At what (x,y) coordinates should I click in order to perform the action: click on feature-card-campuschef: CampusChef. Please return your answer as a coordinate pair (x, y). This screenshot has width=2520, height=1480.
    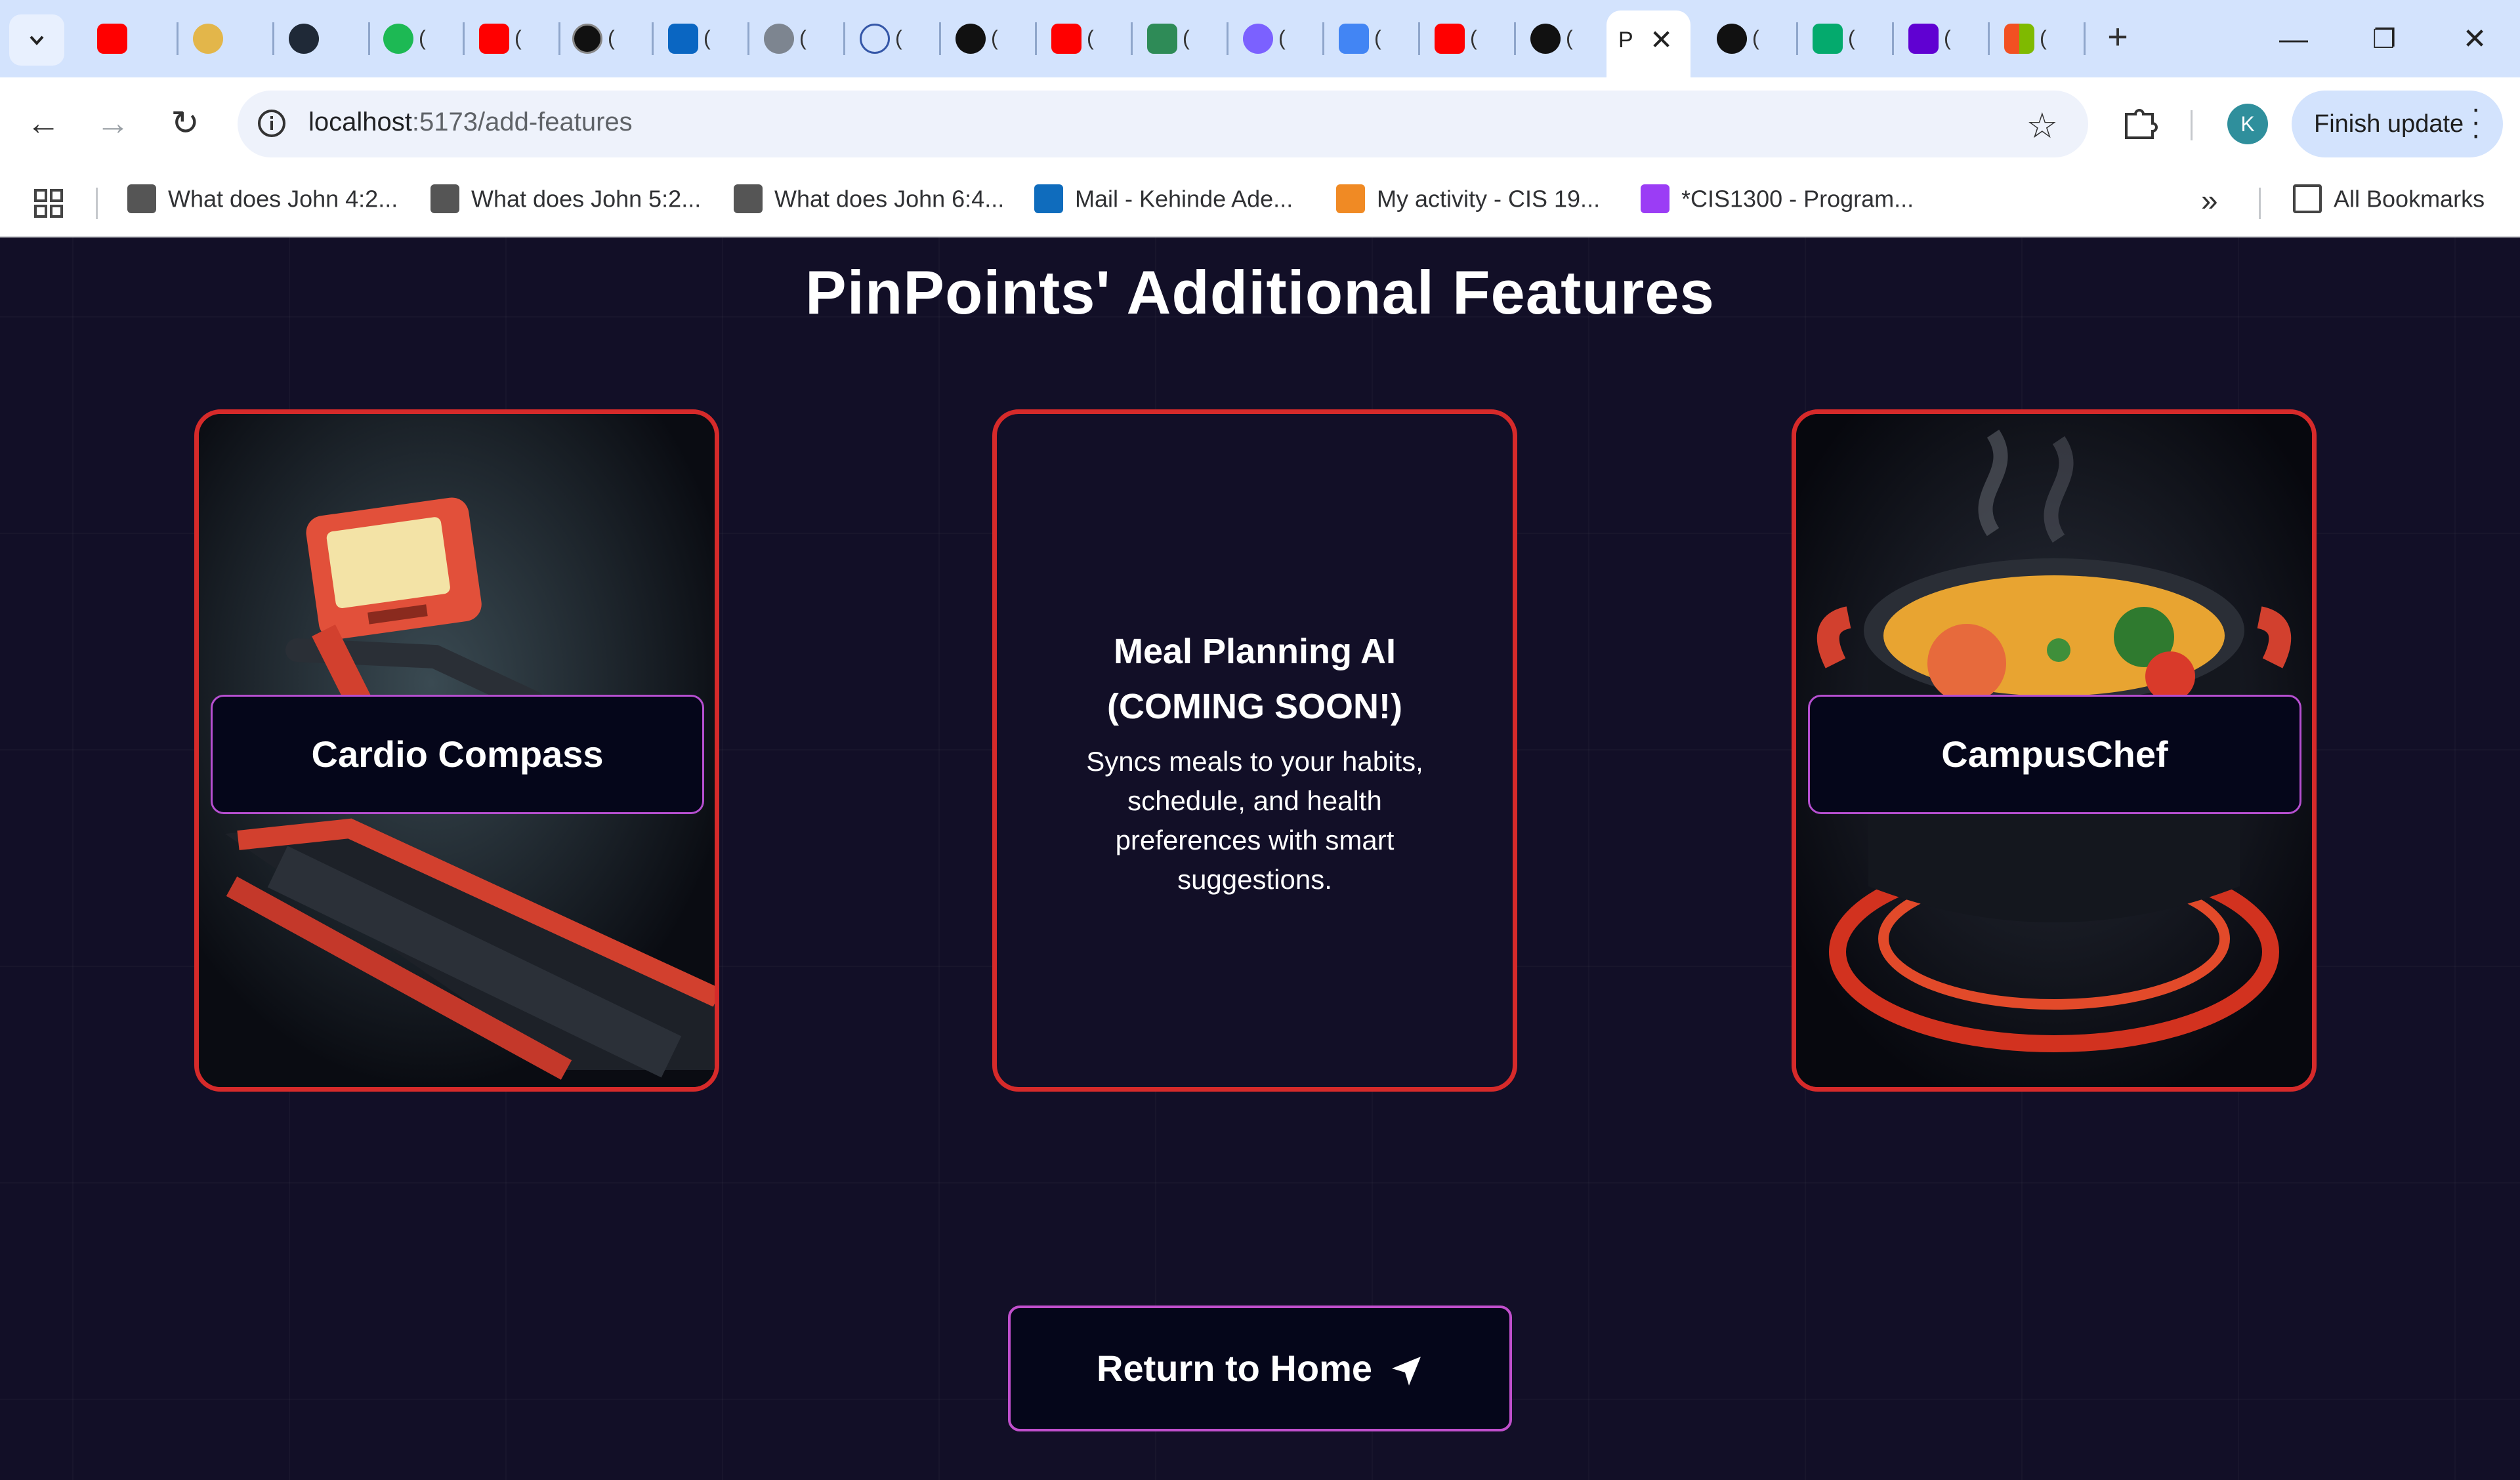
    Looking at the image, I should click on (2054, 750).